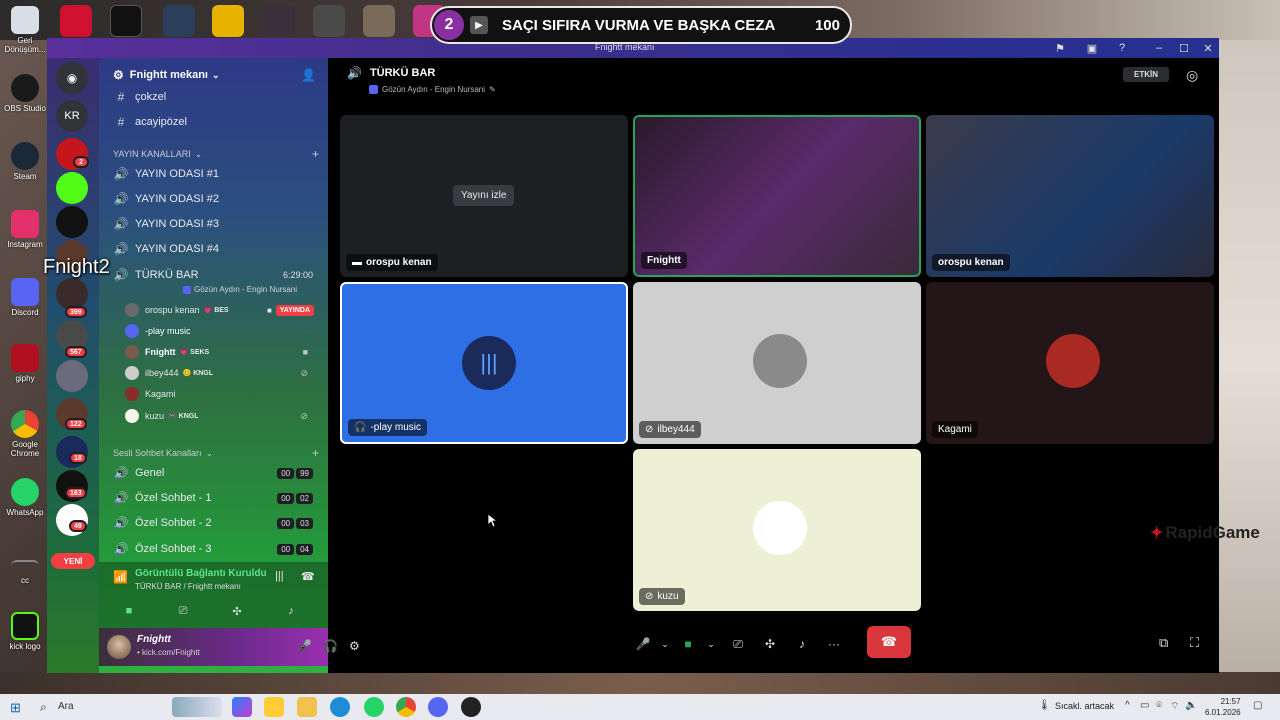  What do you see at coordinates (1122, 48) in the screenshot?
I see `help-icon: ?` at bounding box center [1122, 48].